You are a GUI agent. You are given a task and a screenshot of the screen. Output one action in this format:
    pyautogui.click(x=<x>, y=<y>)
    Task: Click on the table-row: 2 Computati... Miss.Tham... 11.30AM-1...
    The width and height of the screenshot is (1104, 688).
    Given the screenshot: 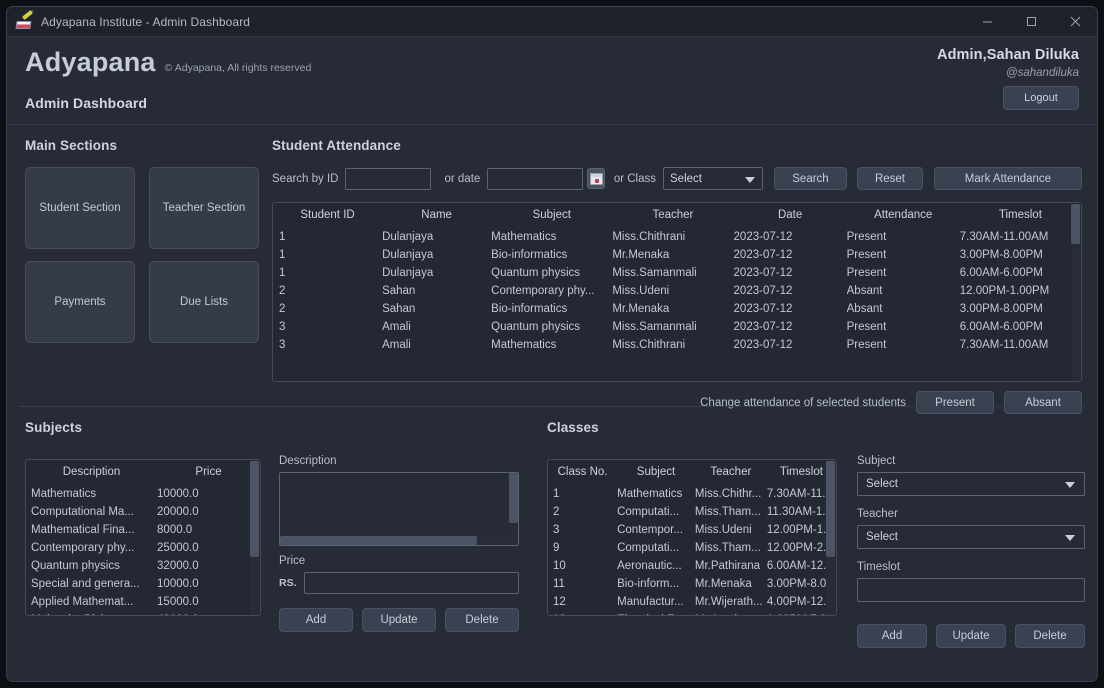 What is the action you would take?
    pyautogui.click(x=692, y=512)
    